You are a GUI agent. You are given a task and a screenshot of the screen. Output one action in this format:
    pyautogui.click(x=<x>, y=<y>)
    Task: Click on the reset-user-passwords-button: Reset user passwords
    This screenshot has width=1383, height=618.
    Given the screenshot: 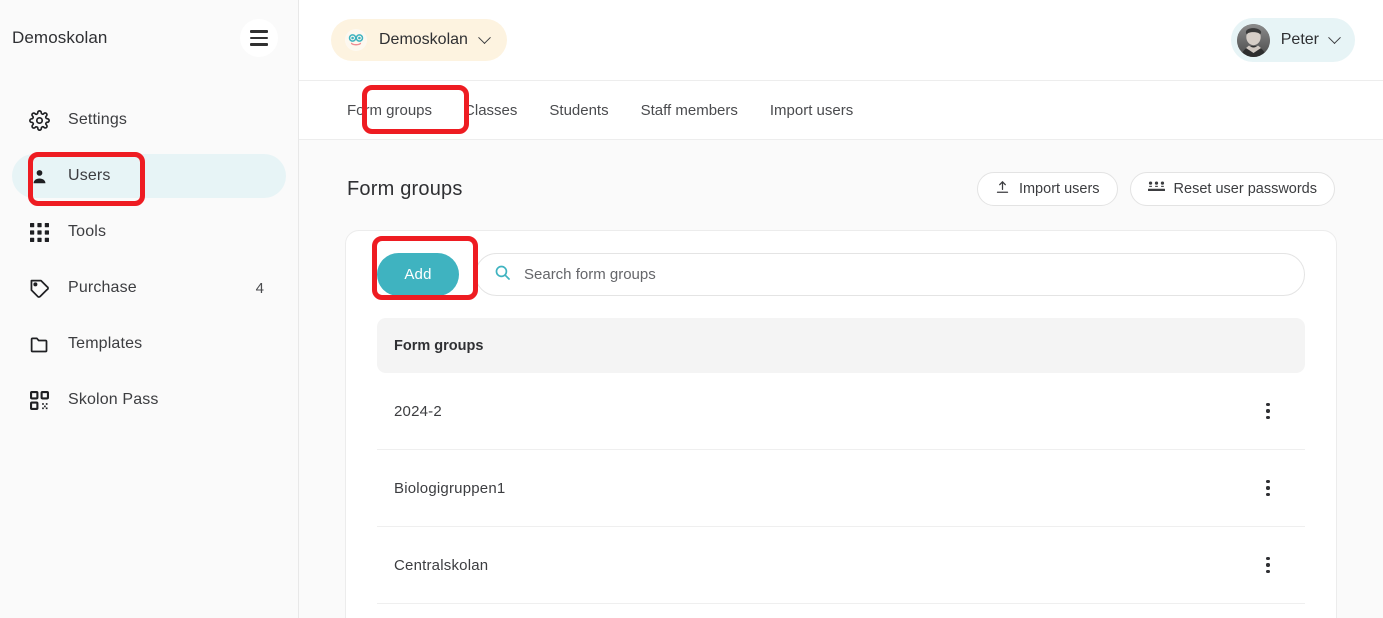 What is the action you would take?
    pyautogui.click(x=1232, y=189)
    